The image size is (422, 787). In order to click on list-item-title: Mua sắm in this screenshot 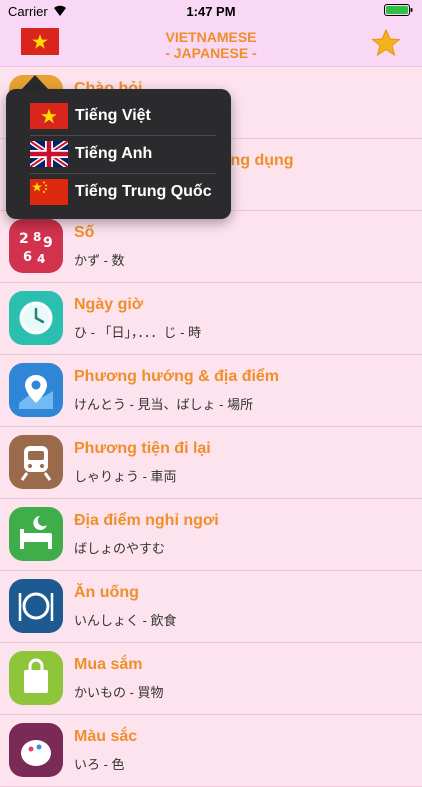, I will do `click(108, 664)`.